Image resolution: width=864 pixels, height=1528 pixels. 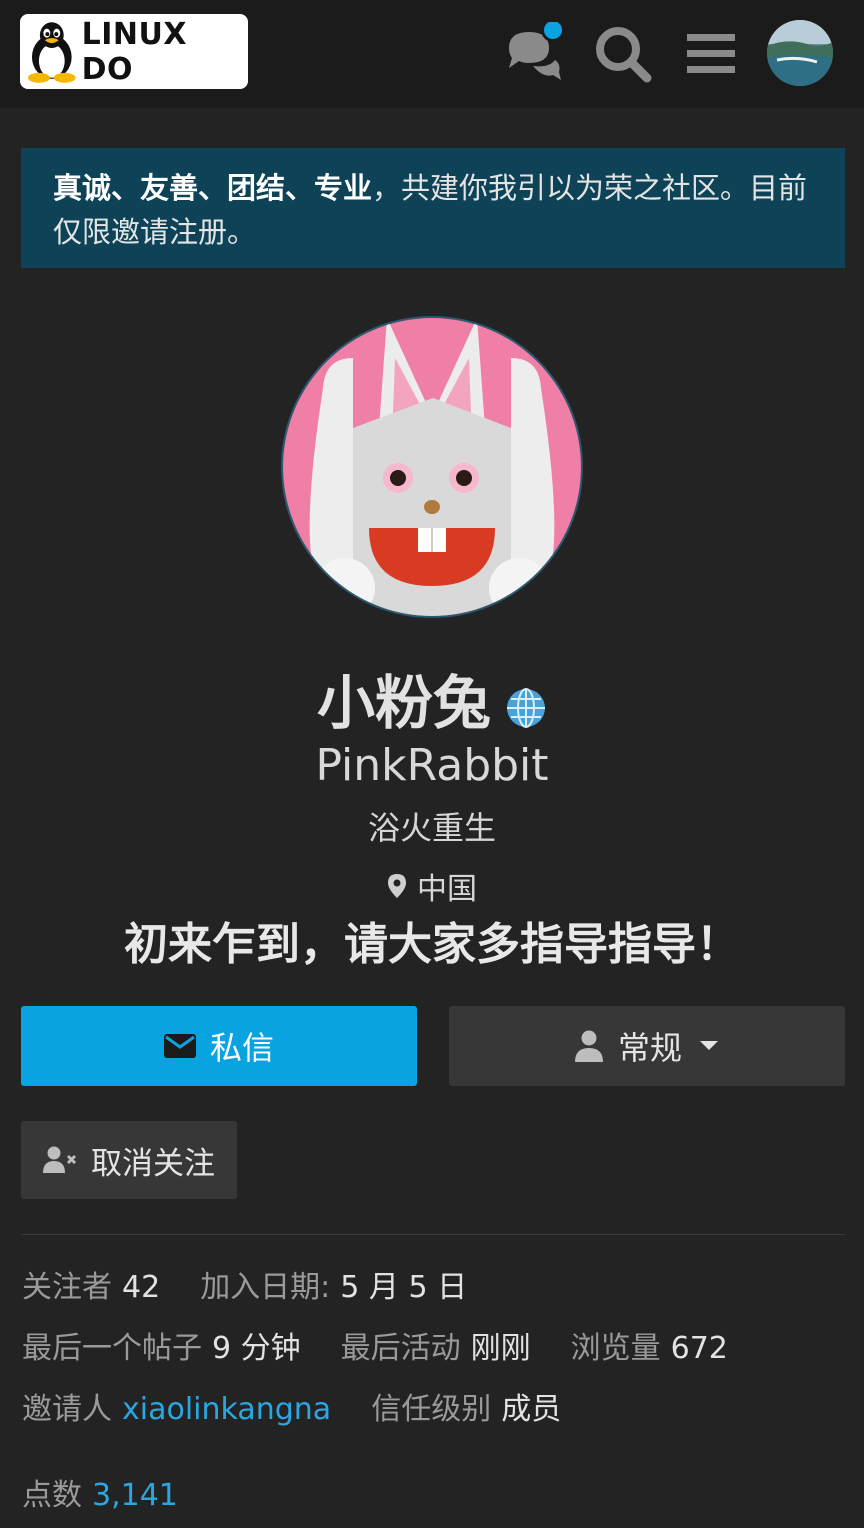 What do you see at coordinates (213, 188) in the screenshot?
I see `banner-bold-text: 真诚、友善、团结、专业` at bounding box center [213, 188].